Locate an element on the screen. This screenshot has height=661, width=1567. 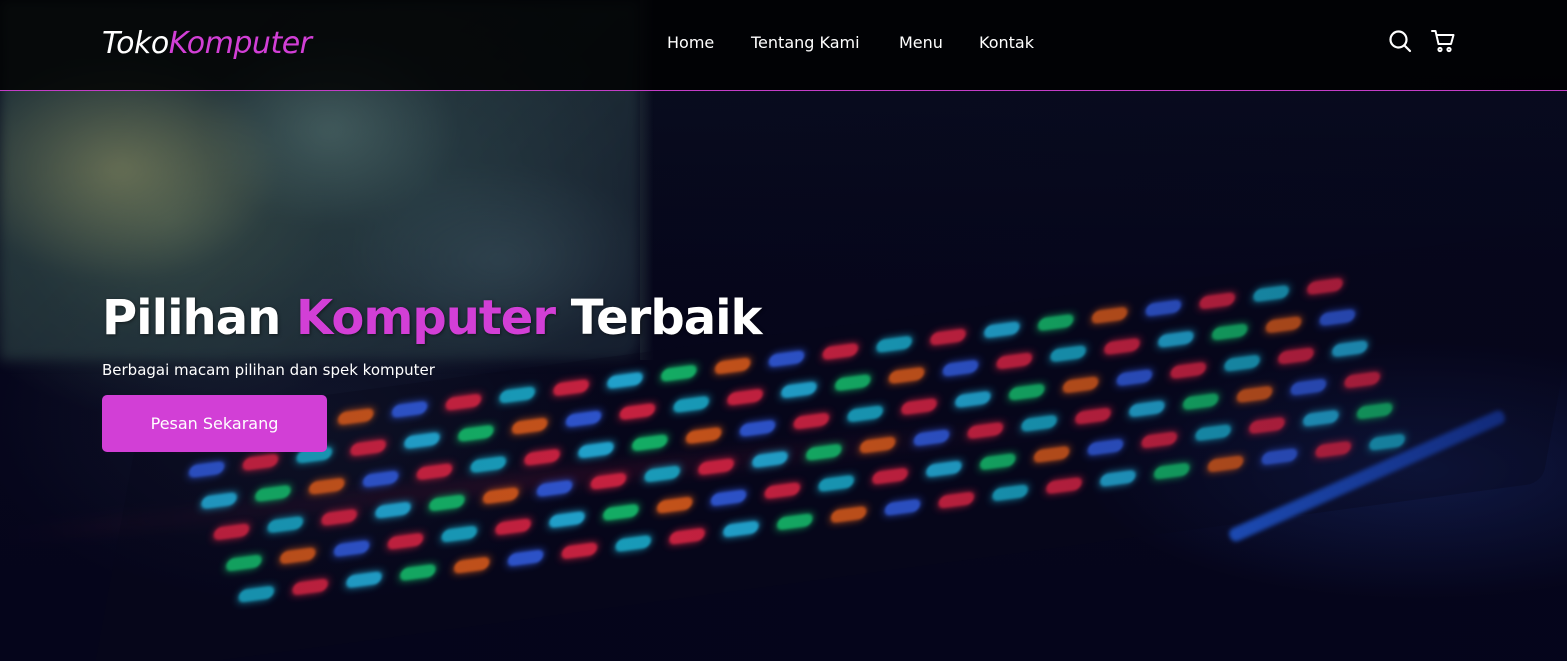
nav-link-kontak: Kontak is located at coordinates (1006, 42).